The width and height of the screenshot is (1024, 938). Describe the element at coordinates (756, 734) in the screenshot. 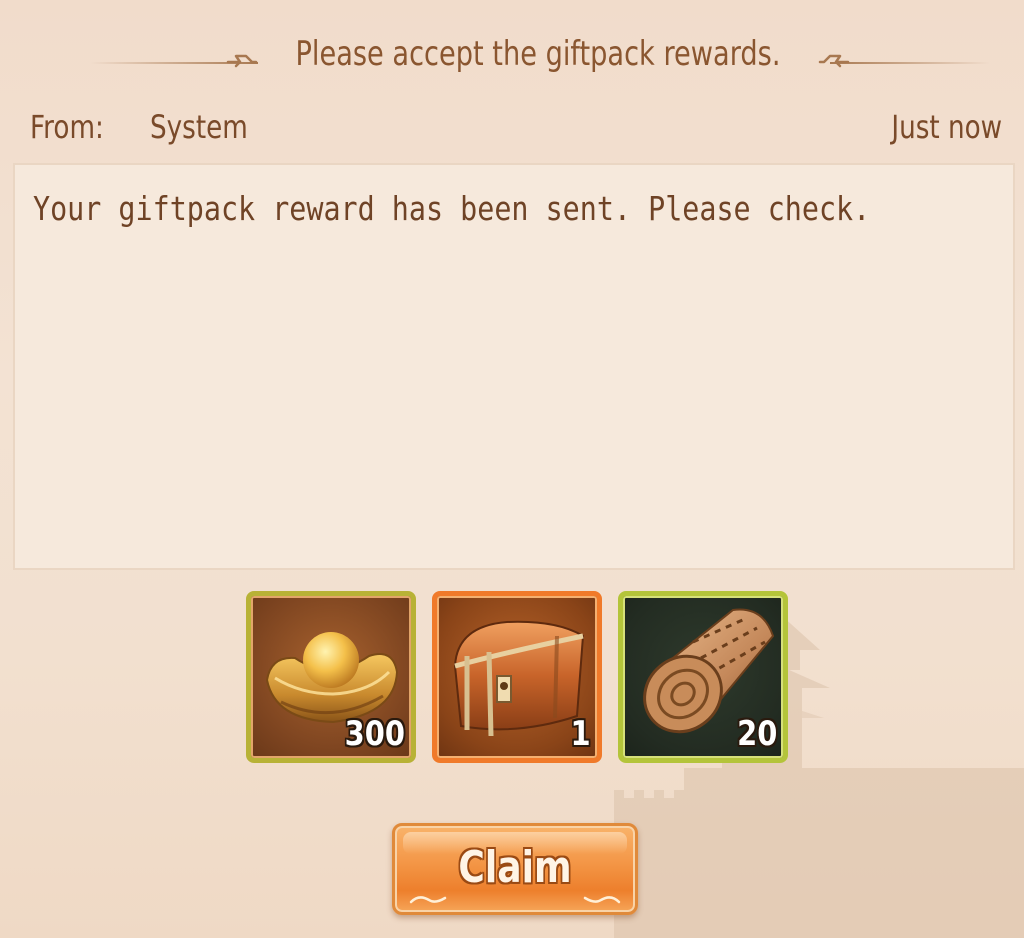

I see `reward-count: 20` at that location.